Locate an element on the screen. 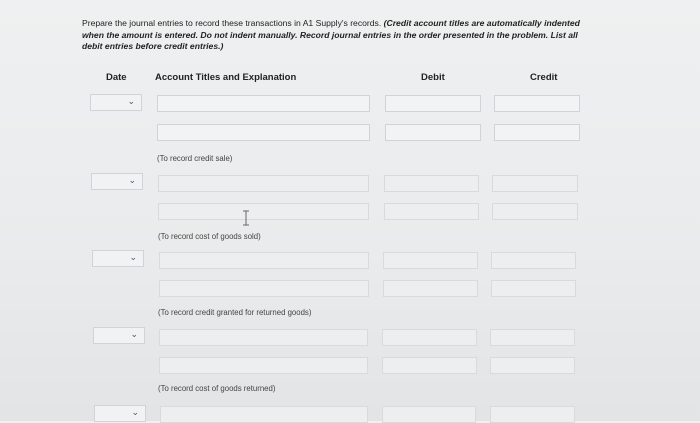  credit-input-2b is located at coordinates (535, 211).